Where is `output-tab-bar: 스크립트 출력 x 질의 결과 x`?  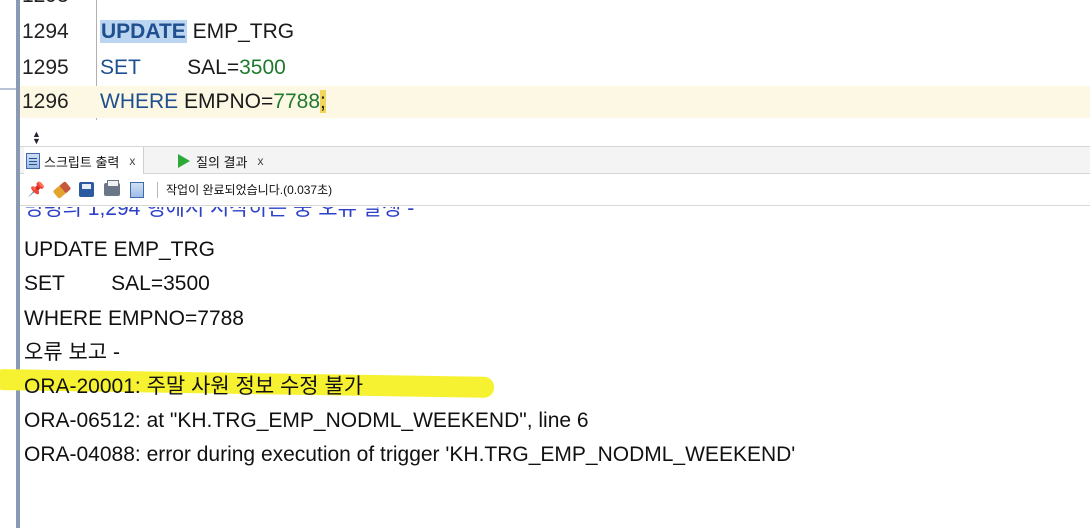 output-tab-bar: 스크립트 출력 x 질의 결과 x is located at coordinates (555, 160).